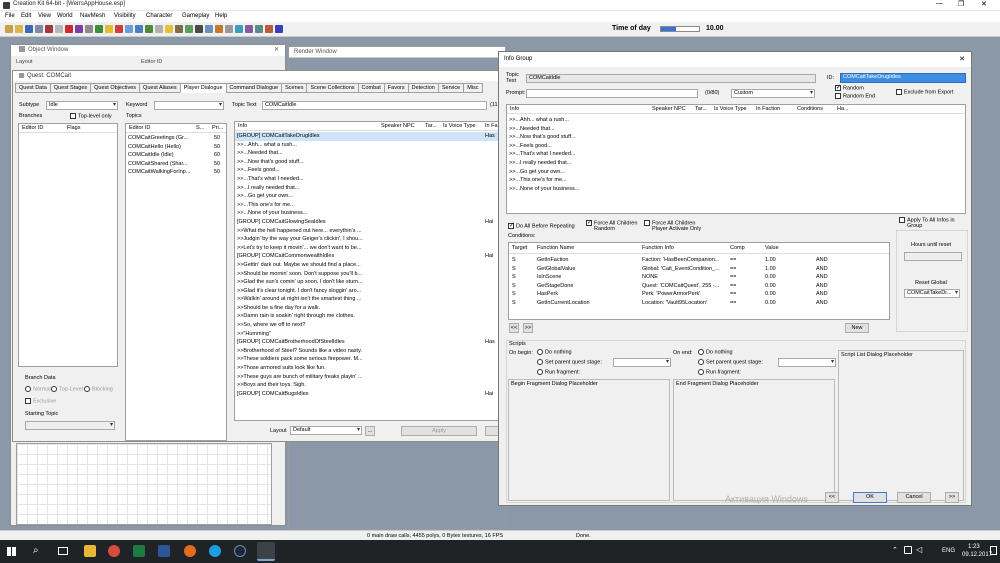 Image resolution: width=1000 pixels, height=563 pixels. I want to click on ig-id-input: COMCaitTakeDrugIdles, so click(903, 78).